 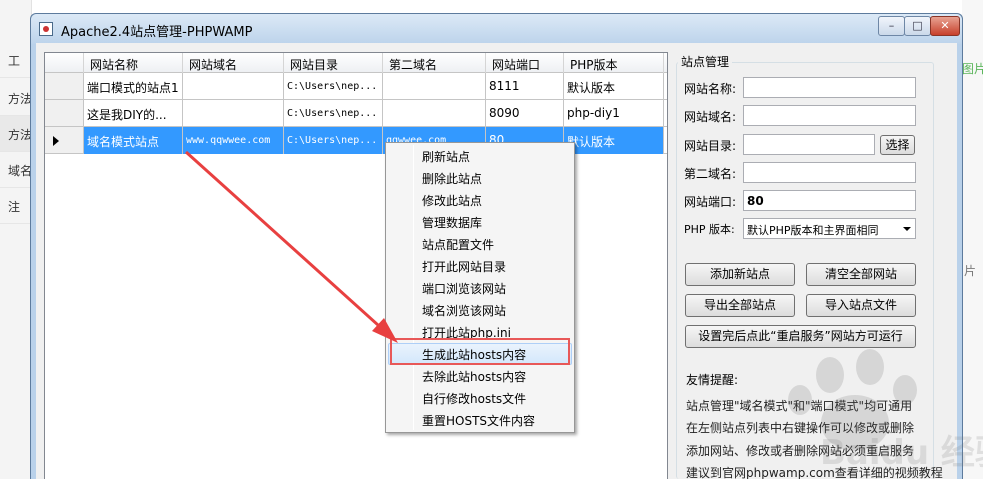 What do you see at coordinates (525, 113) in the screenshot?
I see `cell-port: 8090` at bounding box center [525, 113].